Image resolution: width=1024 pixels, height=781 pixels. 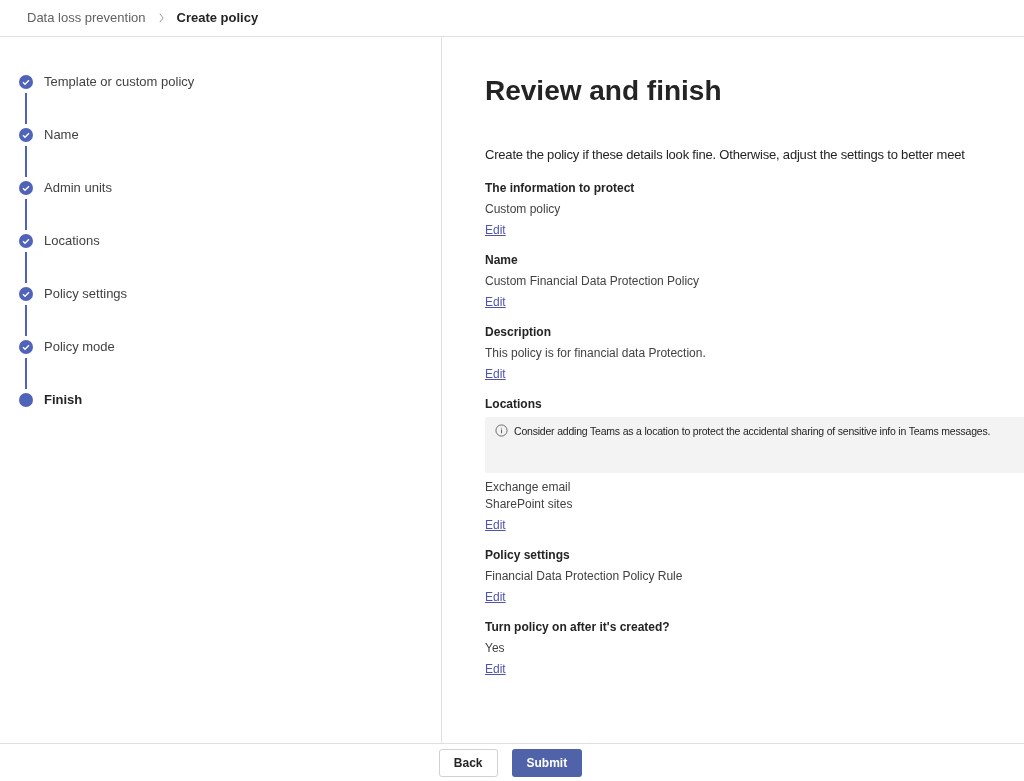 What do you see at coordinates (61, 135) in the screenshot?
I see `step-label: Name` at bounding box center [61, 135].